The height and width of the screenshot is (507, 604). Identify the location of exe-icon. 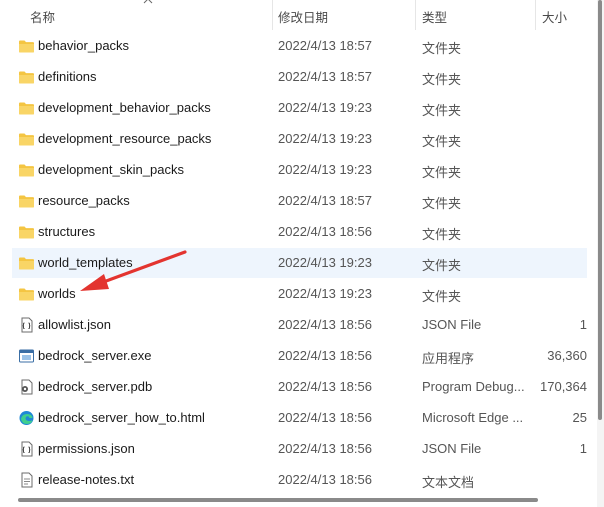
(26, 356).